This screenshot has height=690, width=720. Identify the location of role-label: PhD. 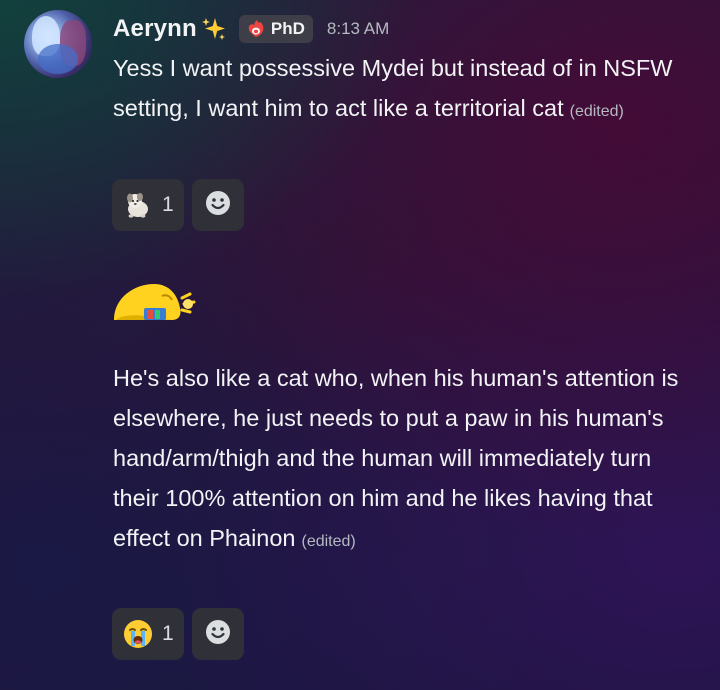
(287, 28).